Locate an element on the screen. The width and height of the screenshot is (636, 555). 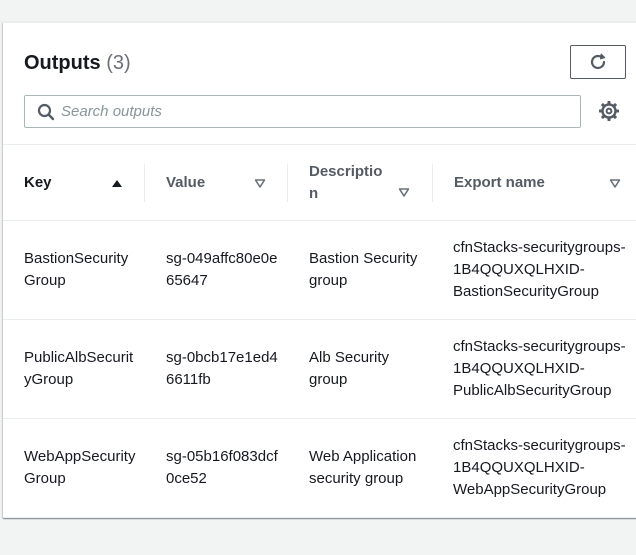
page-title: Outputs (3) is located at coordinates (77, 63).